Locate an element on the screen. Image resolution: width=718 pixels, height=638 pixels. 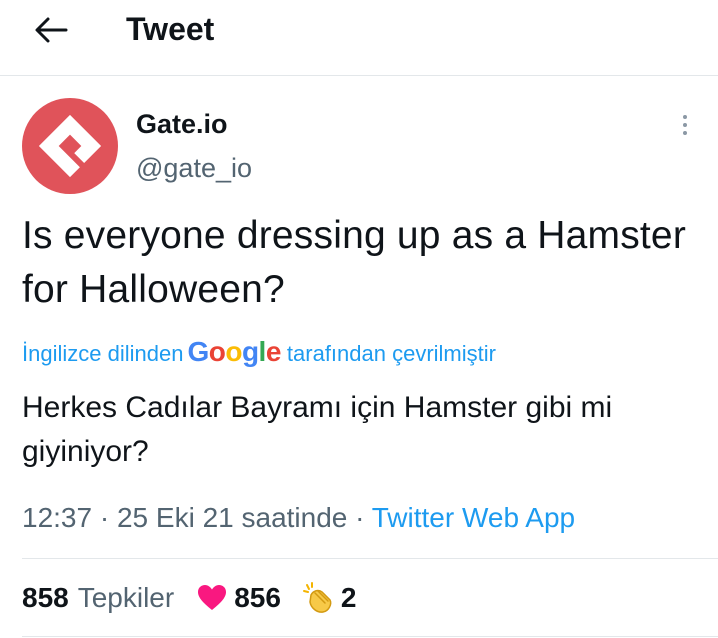
arrow-left-icon is located at coordinates (51, 30).